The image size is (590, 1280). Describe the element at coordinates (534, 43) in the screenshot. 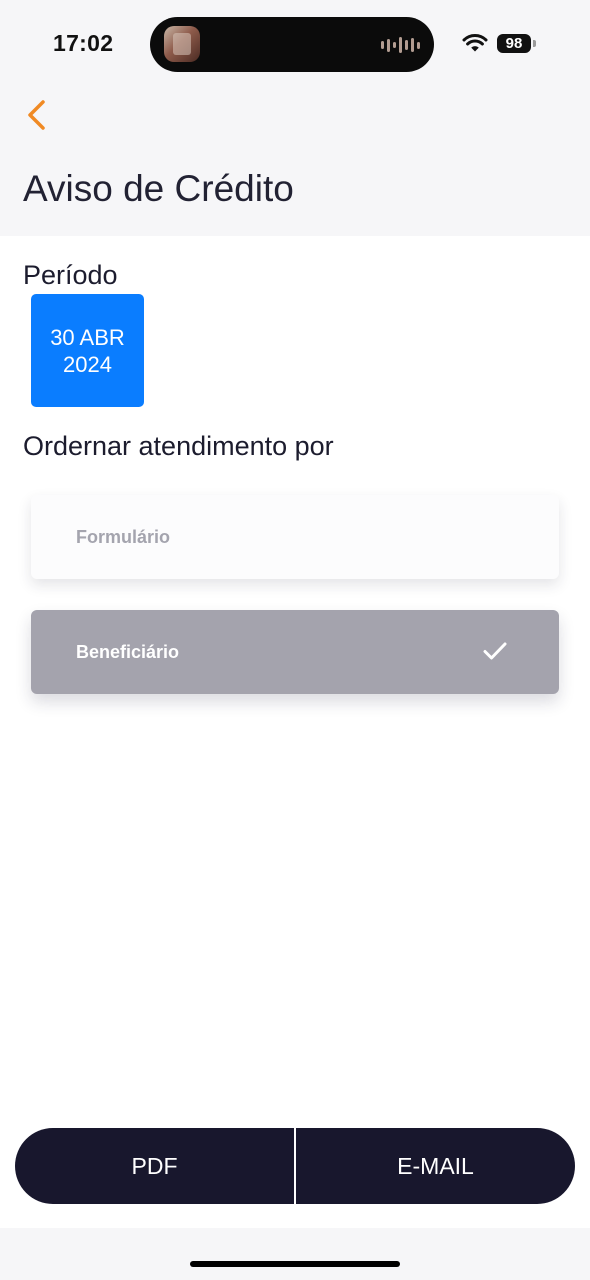

I see `battery-tip` at that location.